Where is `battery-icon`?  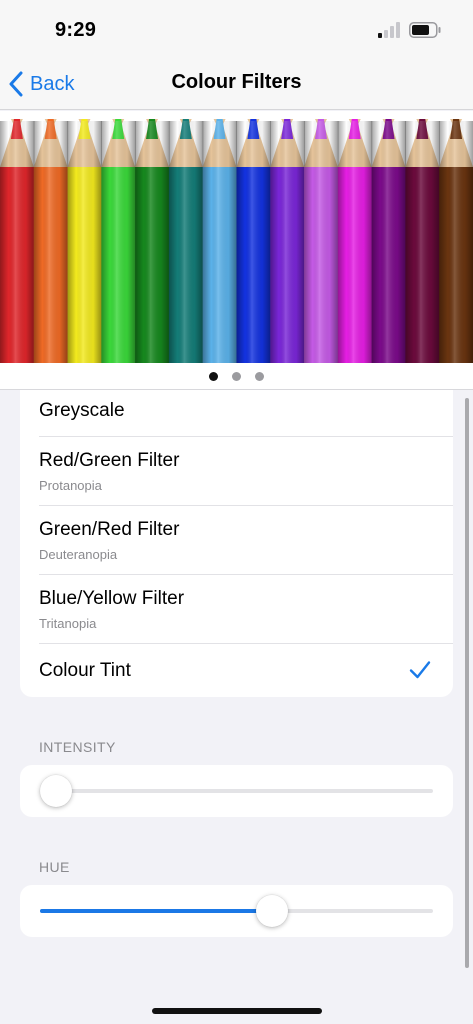
battery-icon is located at coordinates (425, 30).